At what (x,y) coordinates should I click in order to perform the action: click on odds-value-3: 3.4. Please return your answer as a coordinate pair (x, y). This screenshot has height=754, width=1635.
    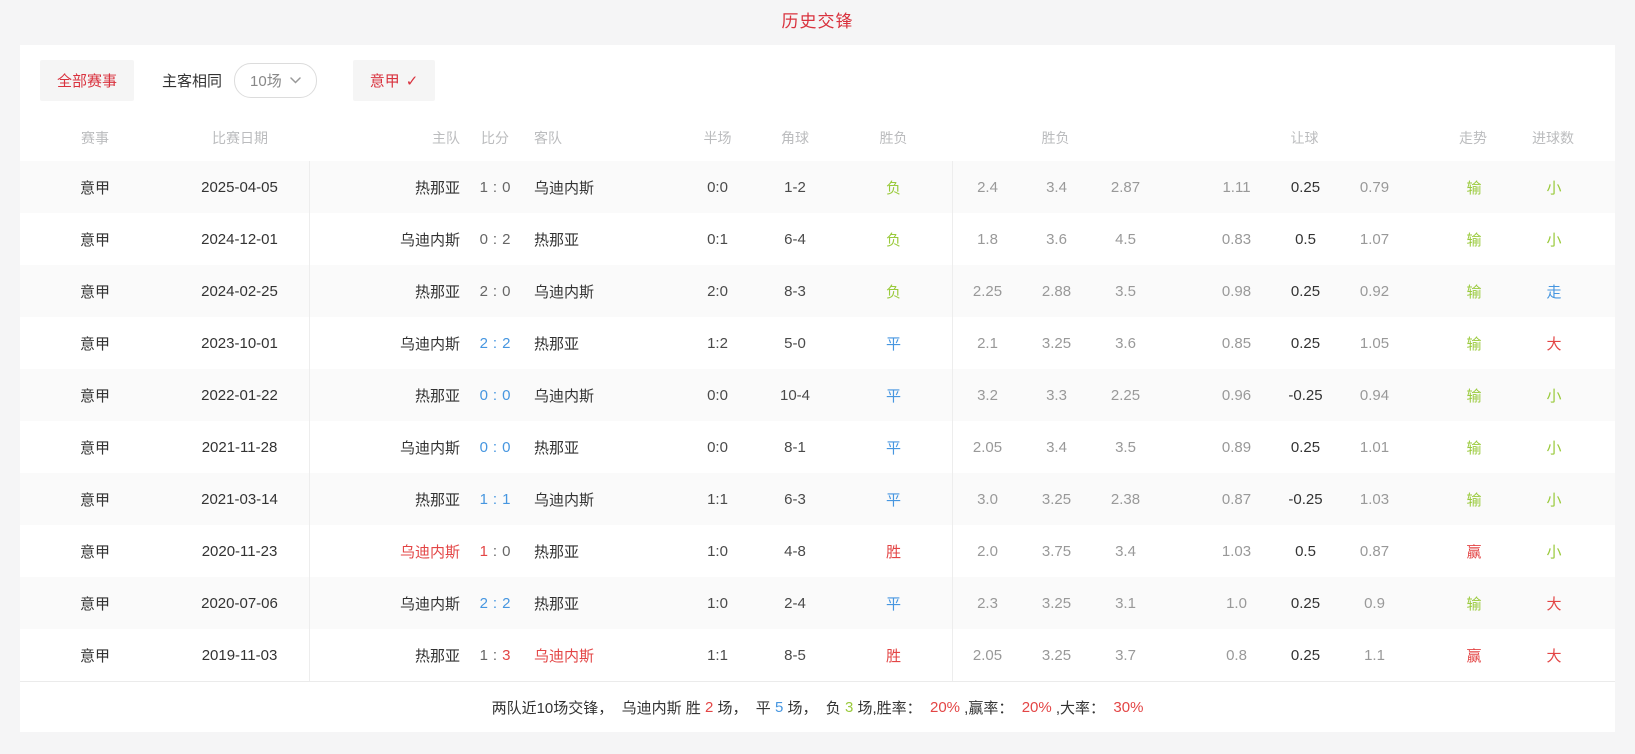
    Looking at the image, I should click on (1125, 551).